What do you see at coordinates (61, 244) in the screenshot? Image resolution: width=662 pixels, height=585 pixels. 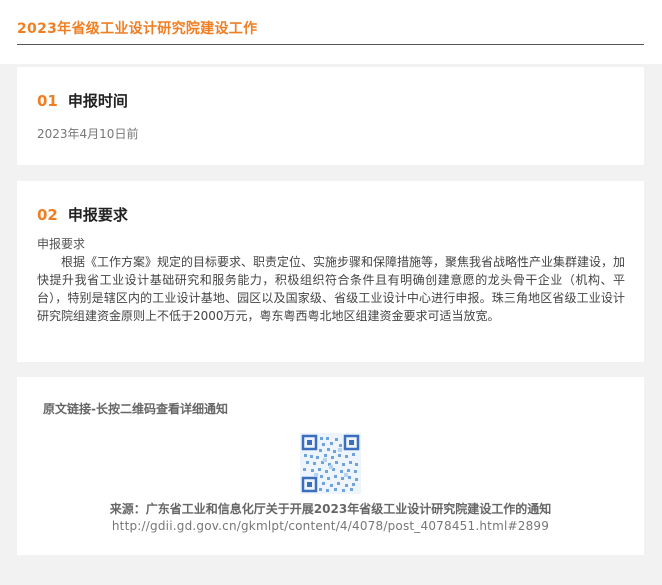 I see `requirements-label: 申报要求` at bounding box center [61, 244].